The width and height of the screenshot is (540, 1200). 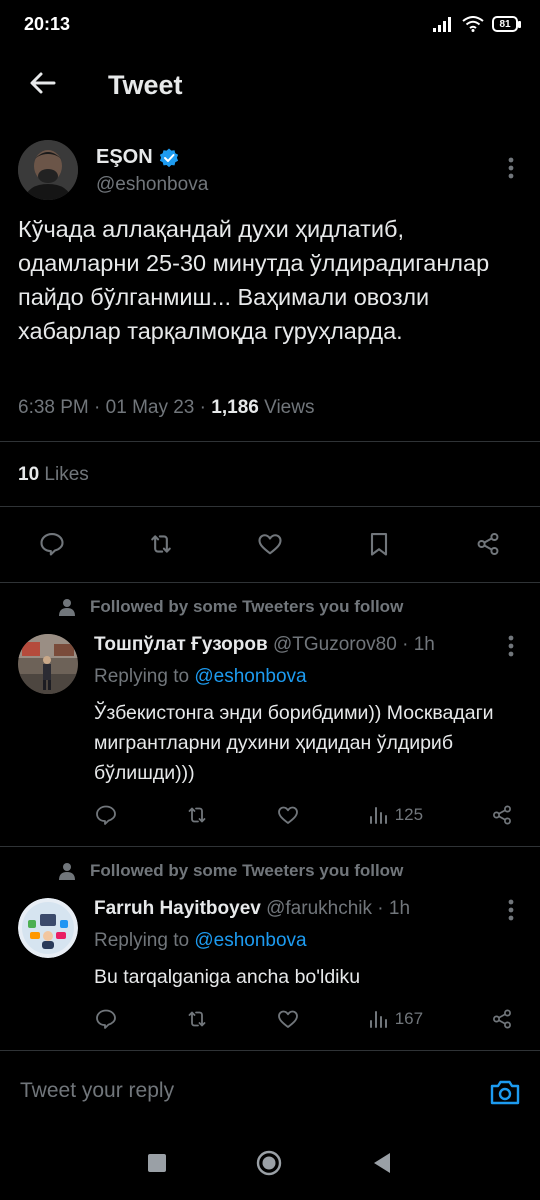 I want to click on signal-icon, so click(x=443, y=24).